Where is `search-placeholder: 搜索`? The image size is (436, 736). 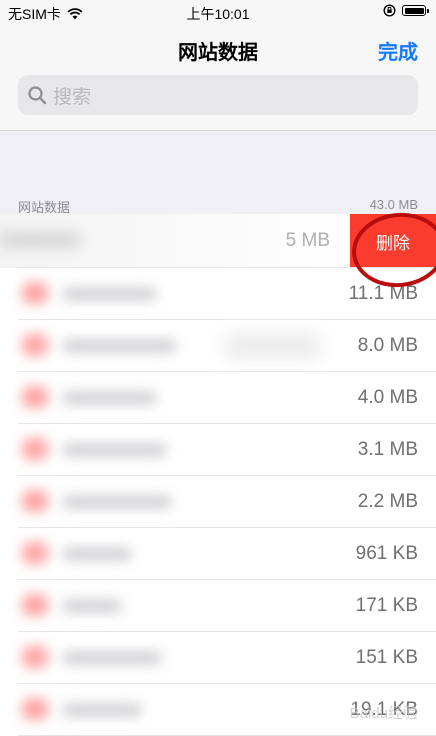 search-placeholder: 搜索 is located at coordinates (72, 97).